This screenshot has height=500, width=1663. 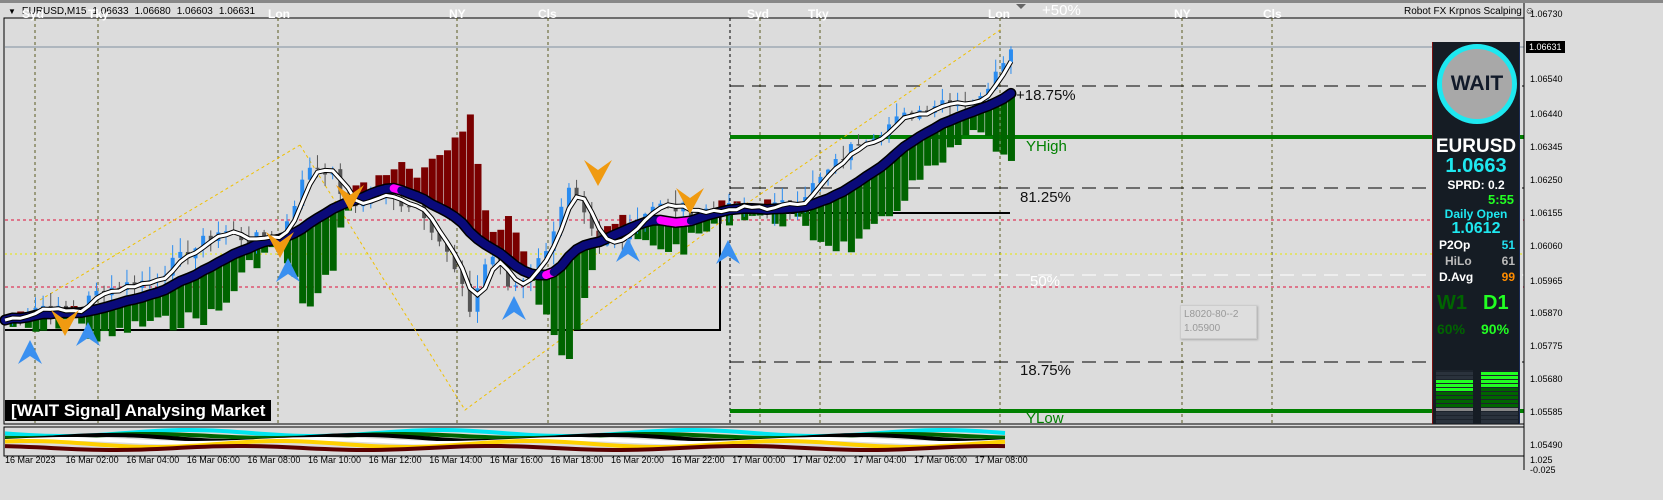 I want to click on line-tooltip: L8020-80--2 1.05900, so click(x=1218, y=322).